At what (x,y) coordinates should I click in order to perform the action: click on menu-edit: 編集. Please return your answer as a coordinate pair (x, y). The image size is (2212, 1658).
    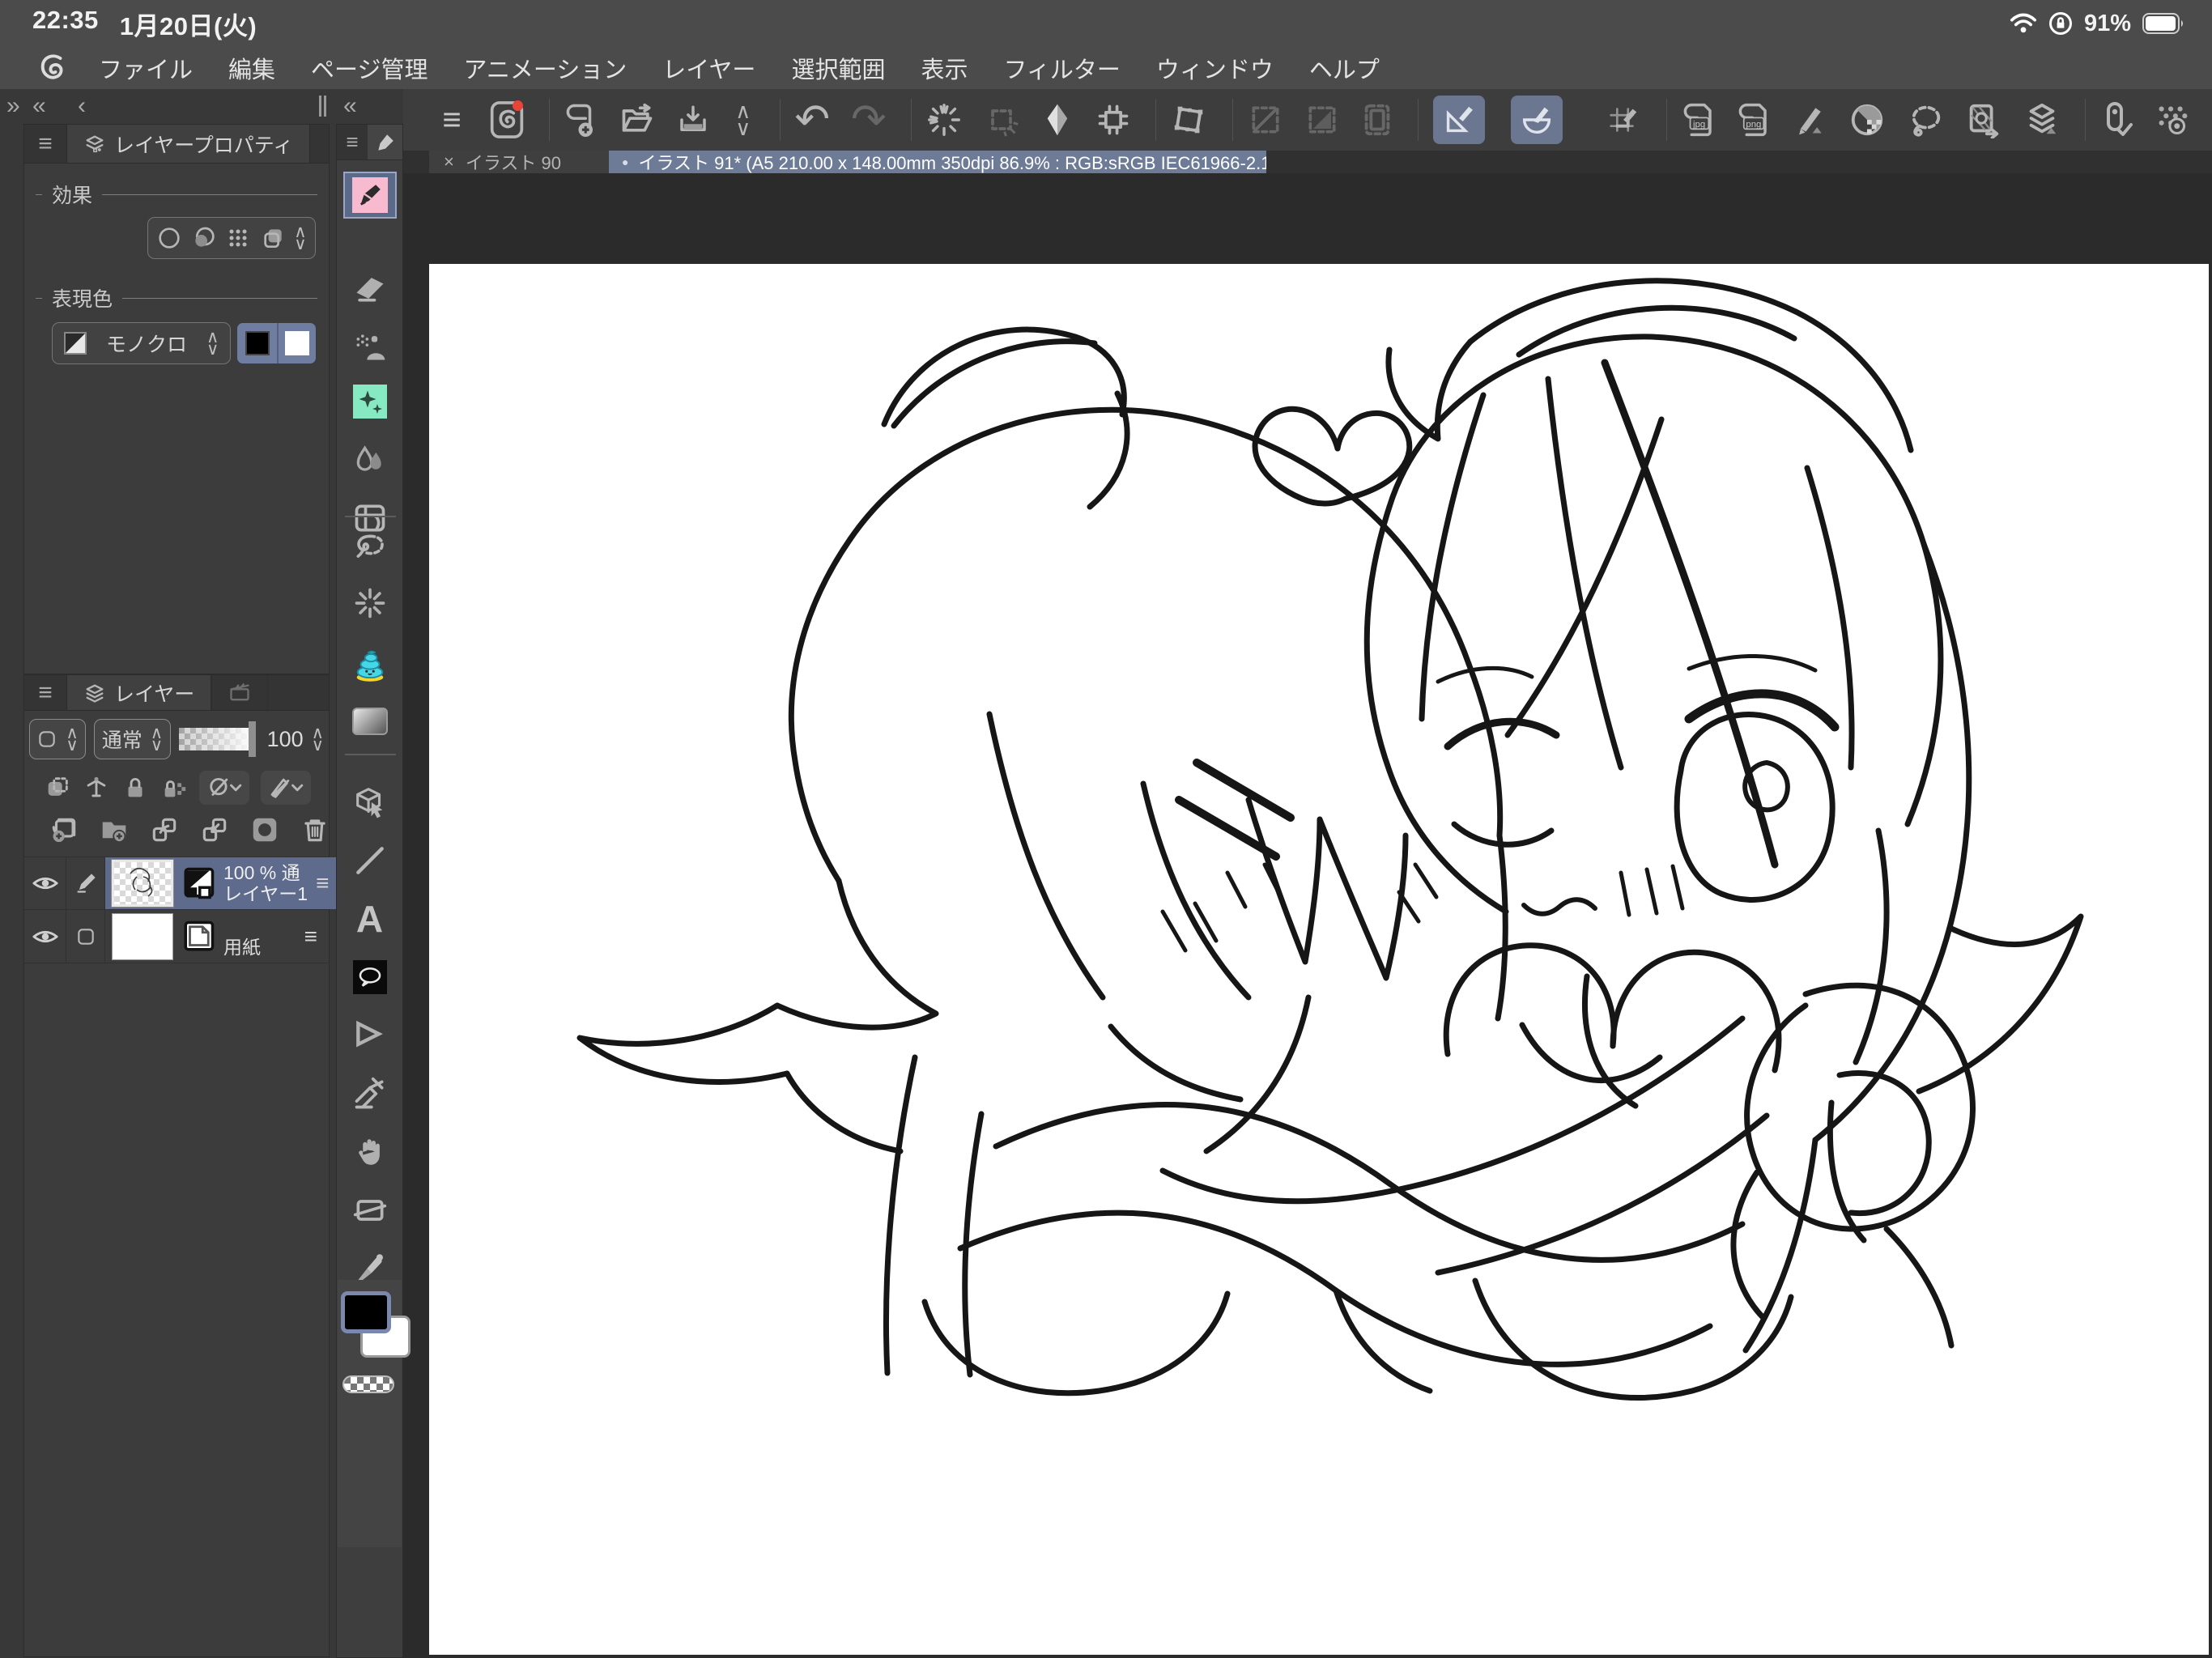
    Looking at the image, I should click on (252, 68).